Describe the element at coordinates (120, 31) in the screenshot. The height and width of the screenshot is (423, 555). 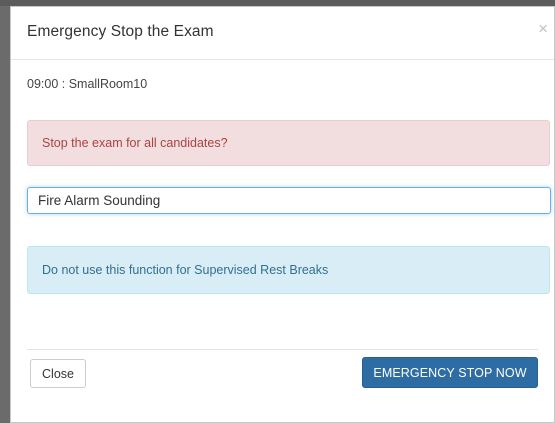
I see `dialog-title: Emergency Stop the Exam` at that location.